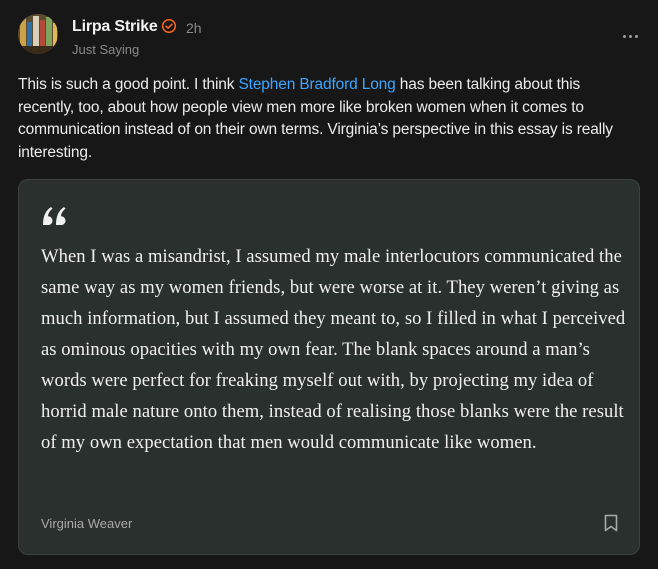 The image size is (658, 569). I want to click on verified-badge-icon, so click(169, 26).